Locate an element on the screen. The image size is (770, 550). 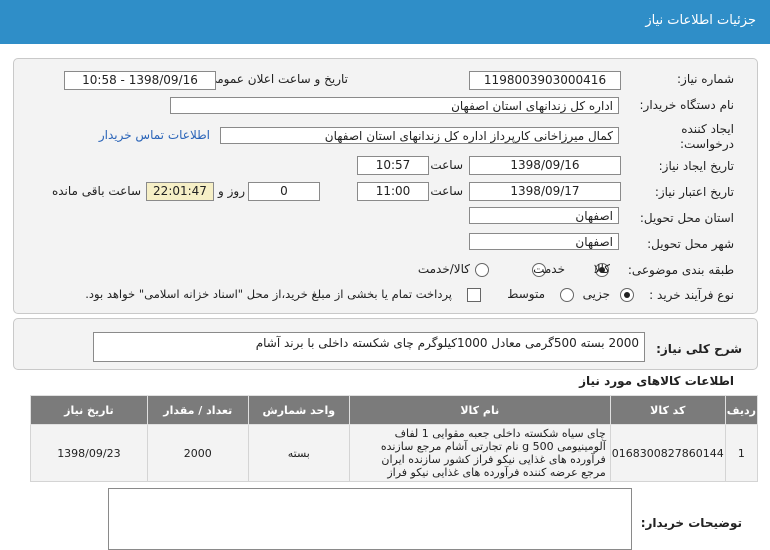
cell-row: 1 is located at coordinates (741, 453).